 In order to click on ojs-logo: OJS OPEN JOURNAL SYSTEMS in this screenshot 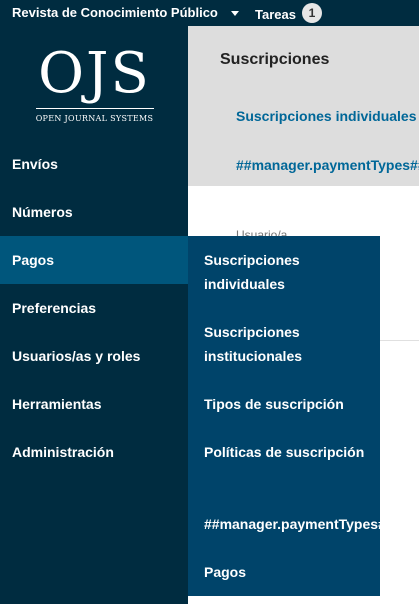, I will do `click(94, 89)`.